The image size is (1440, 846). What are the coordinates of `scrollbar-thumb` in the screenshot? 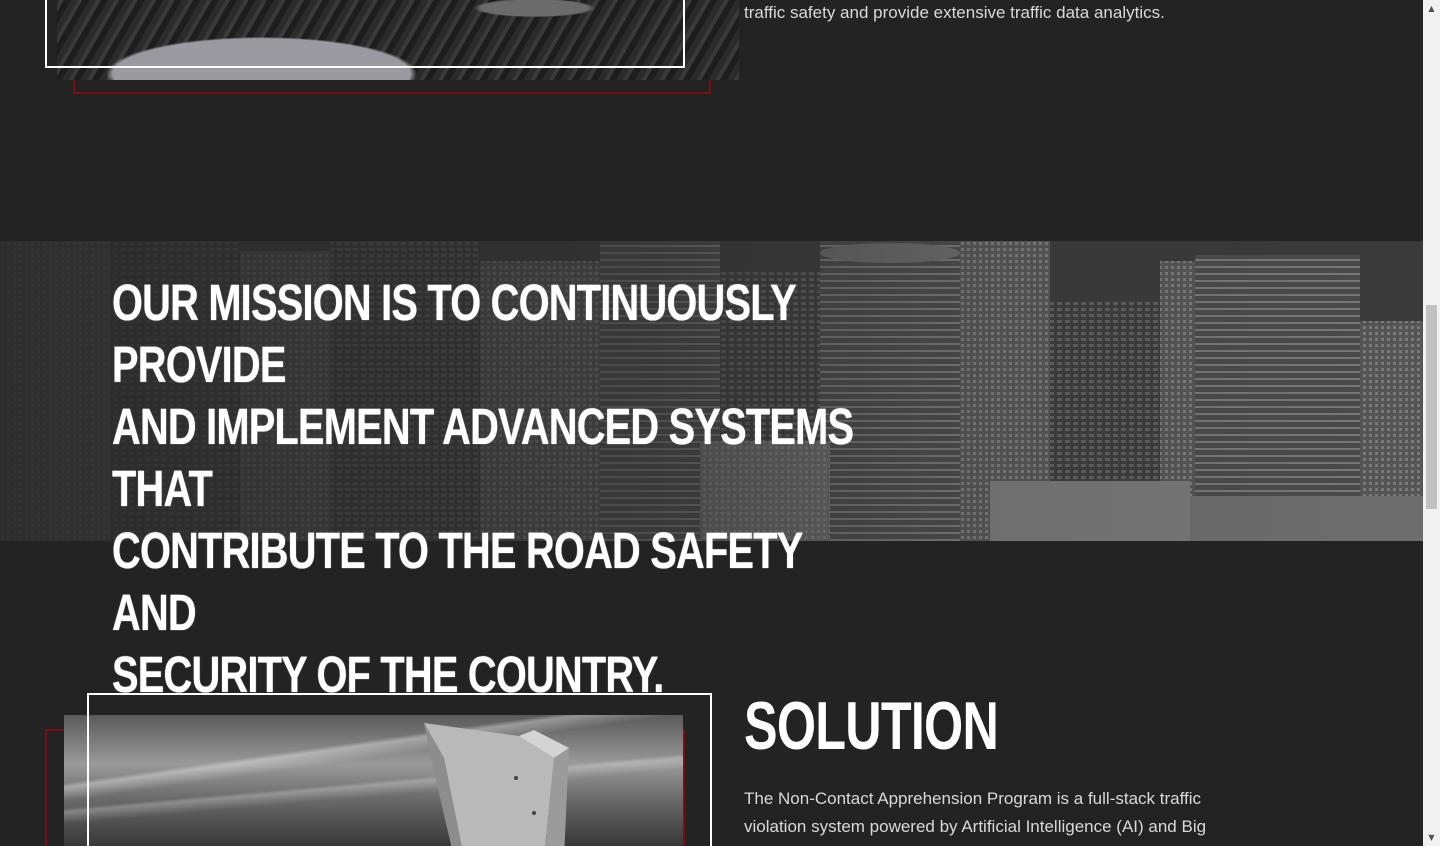 It's located at (1431, 407).